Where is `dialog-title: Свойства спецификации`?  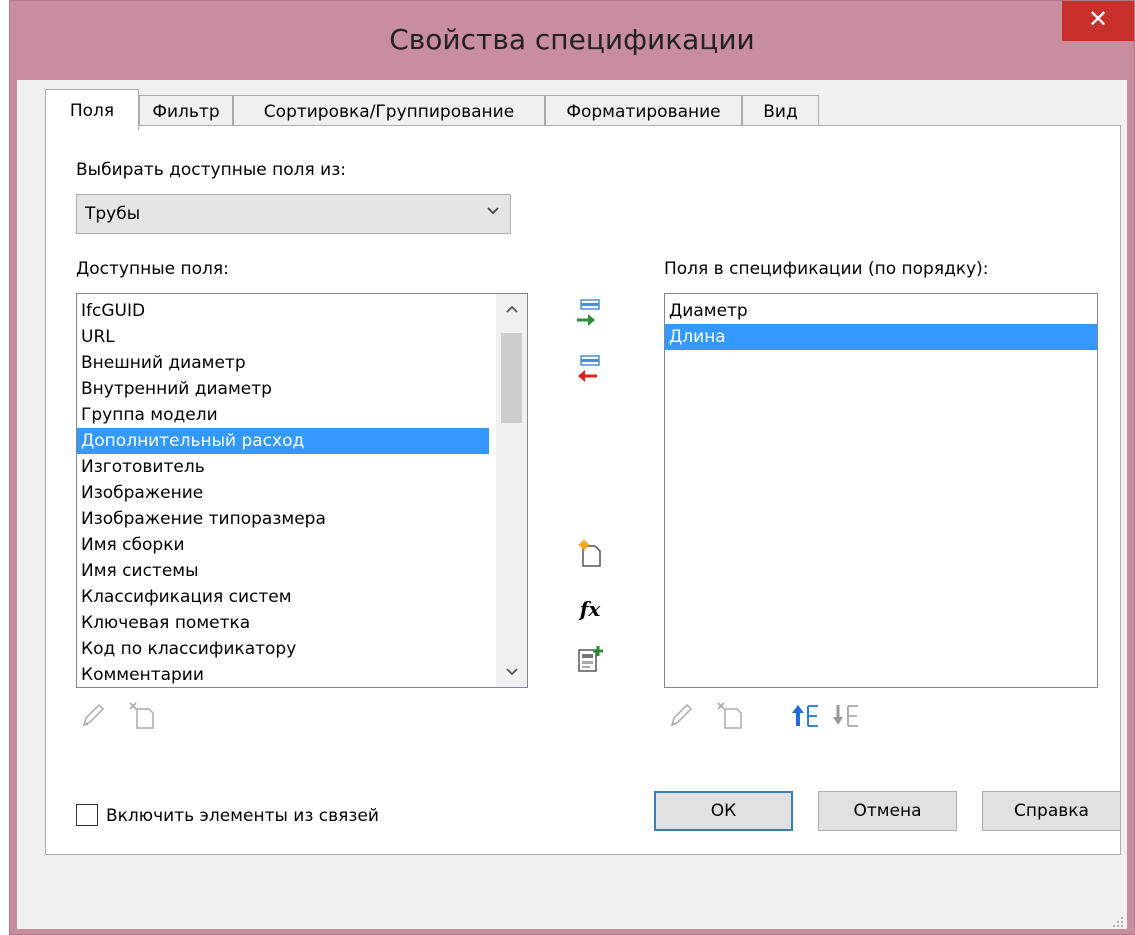 dialog-title: Свойства спецификации is located at coordinates (572, 39).